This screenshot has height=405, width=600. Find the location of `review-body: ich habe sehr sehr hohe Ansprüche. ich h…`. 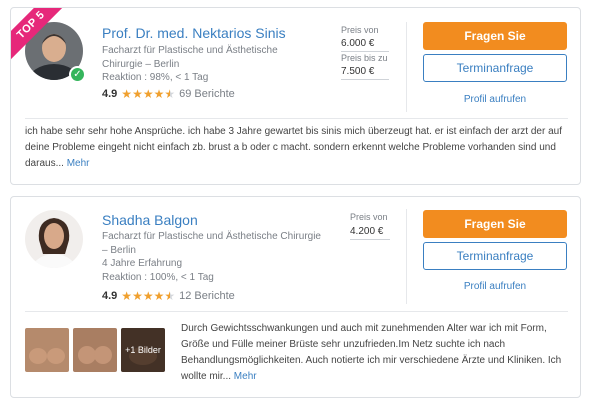

review-body: ich habe sehr sehr hohe Ansprüche. ich h… is located at coordinates (293, 147).